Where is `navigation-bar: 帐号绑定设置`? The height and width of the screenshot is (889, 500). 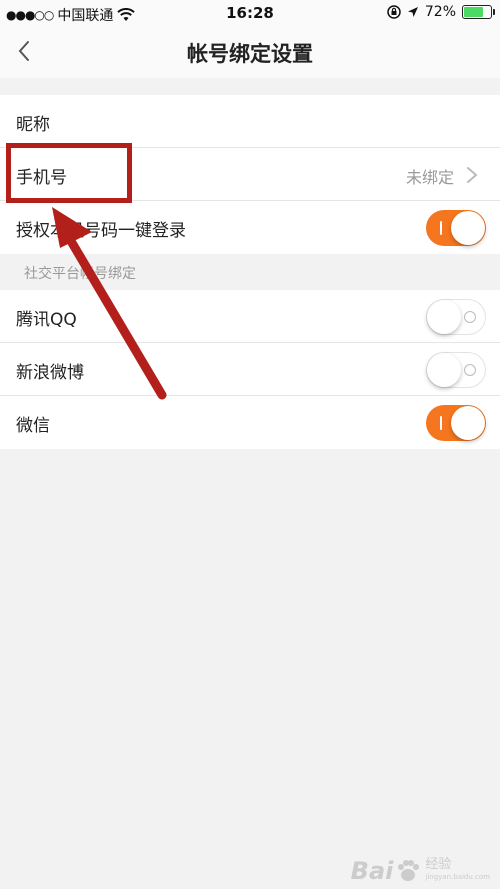
navigation-bar: 帐号绑定设置 is located at coordinates (250, 52).